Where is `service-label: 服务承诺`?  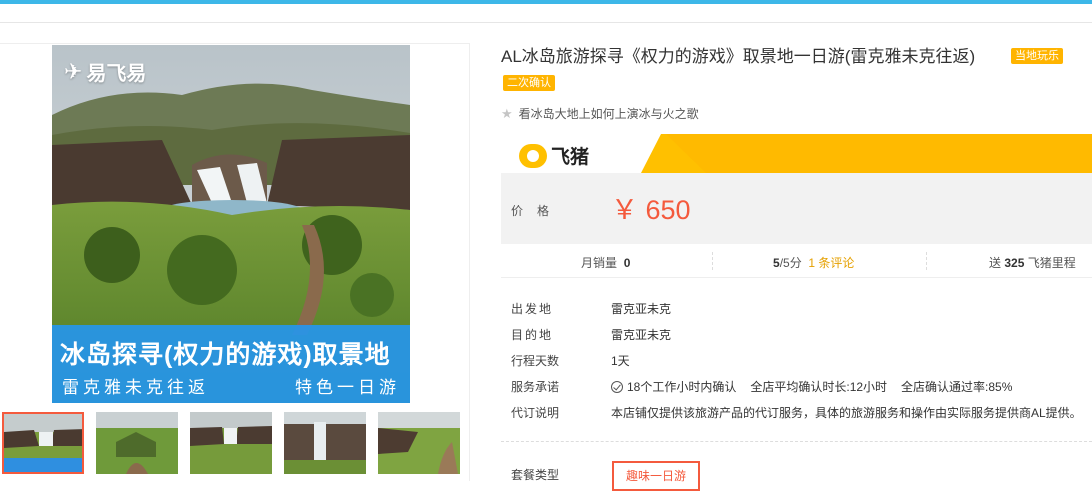
service-label: 服务承诺 is located at coordinates (535, 387).